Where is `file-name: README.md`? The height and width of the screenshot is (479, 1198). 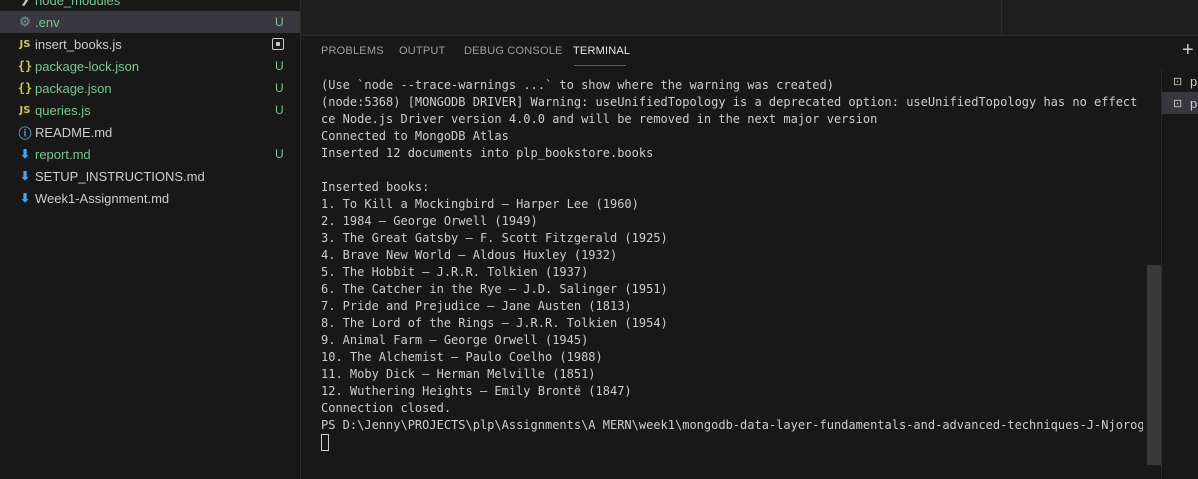
file-name: README.md is located at coordinates (74, 132).